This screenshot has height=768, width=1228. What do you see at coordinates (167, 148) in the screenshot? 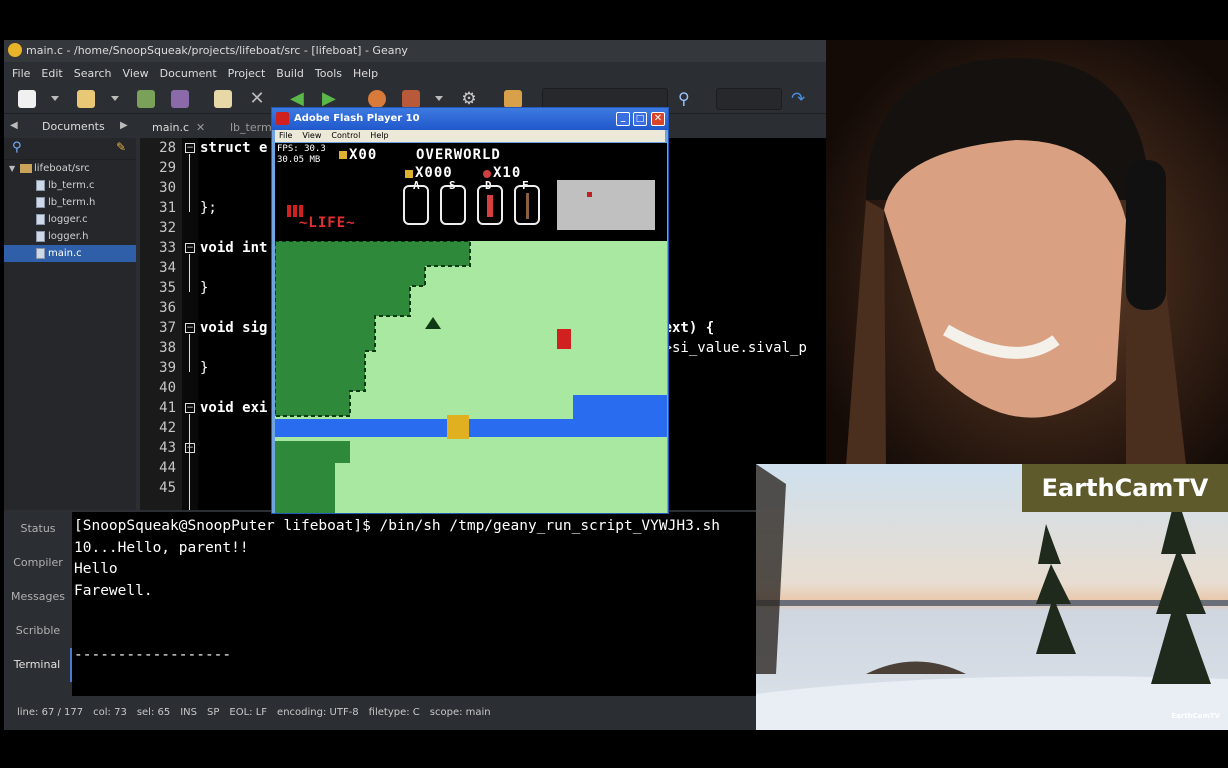
I see `line-number: 28` at bounding box center [167, 148].